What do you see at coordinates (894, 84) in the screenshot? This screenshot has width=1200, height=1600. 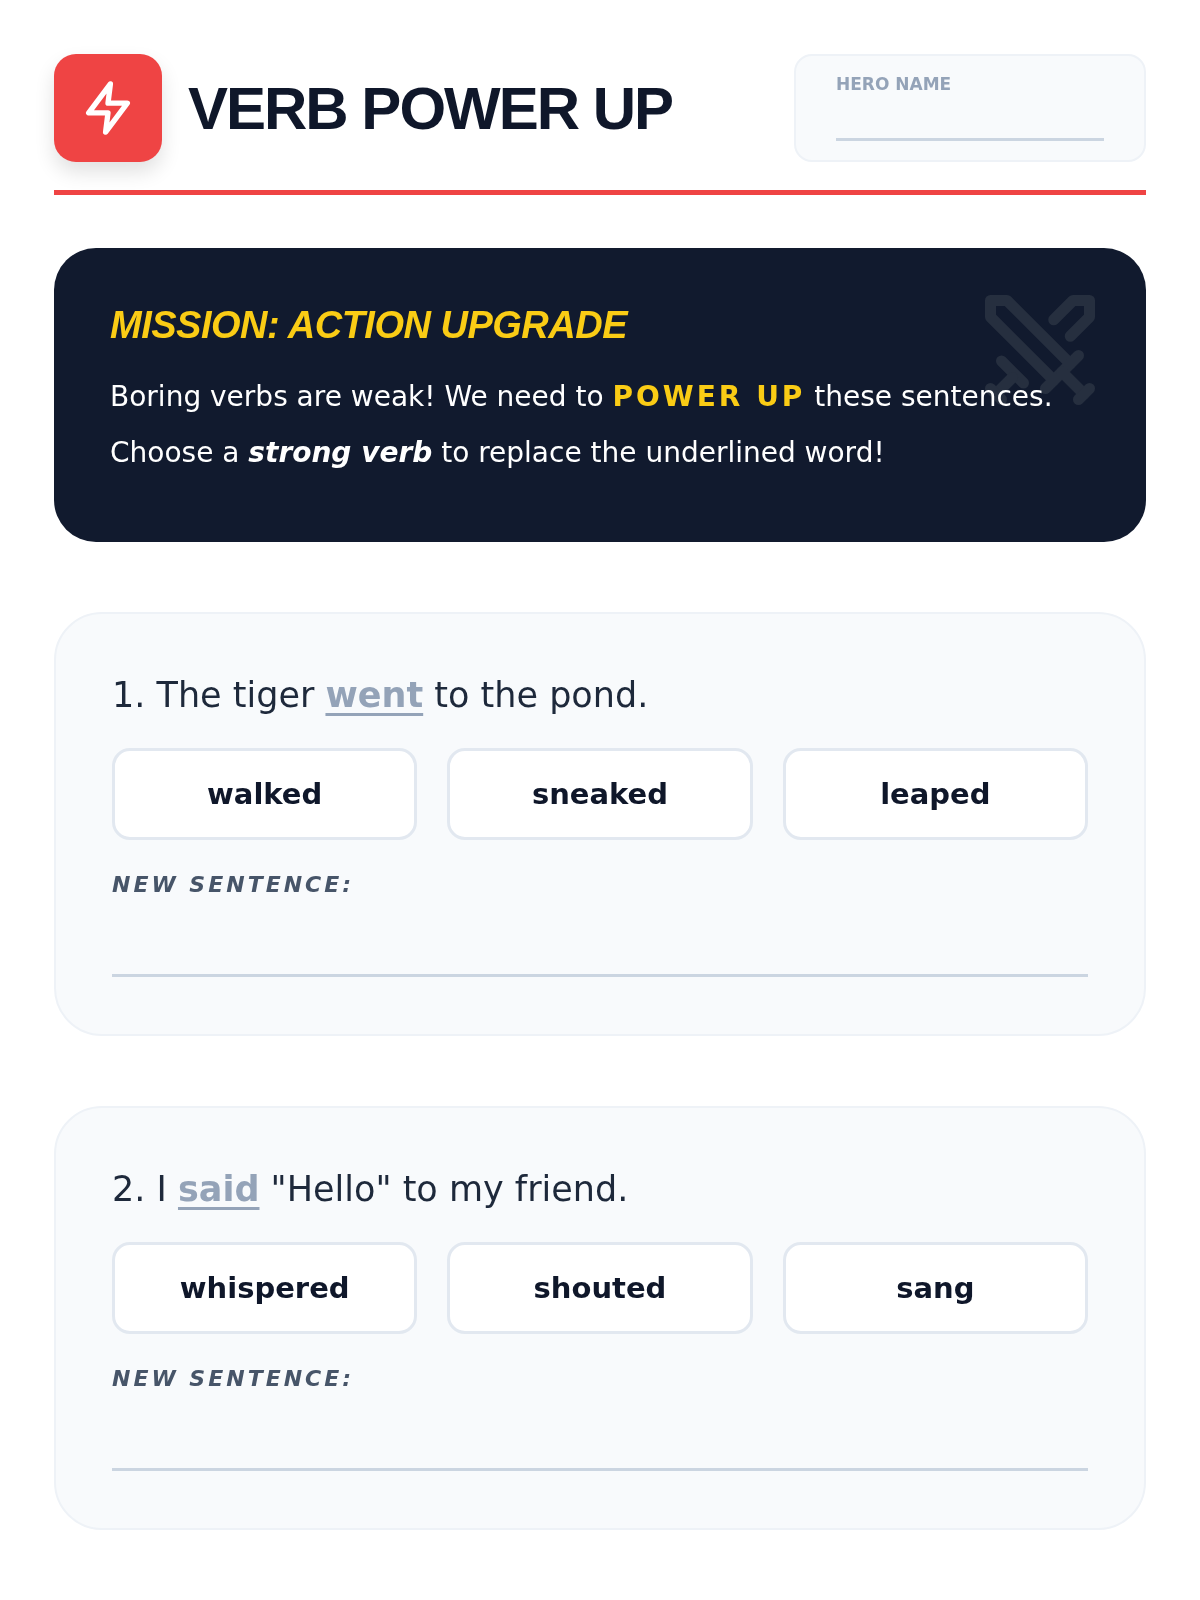 I see `field-label: HERO NAME` at bounding box center [894, 84].